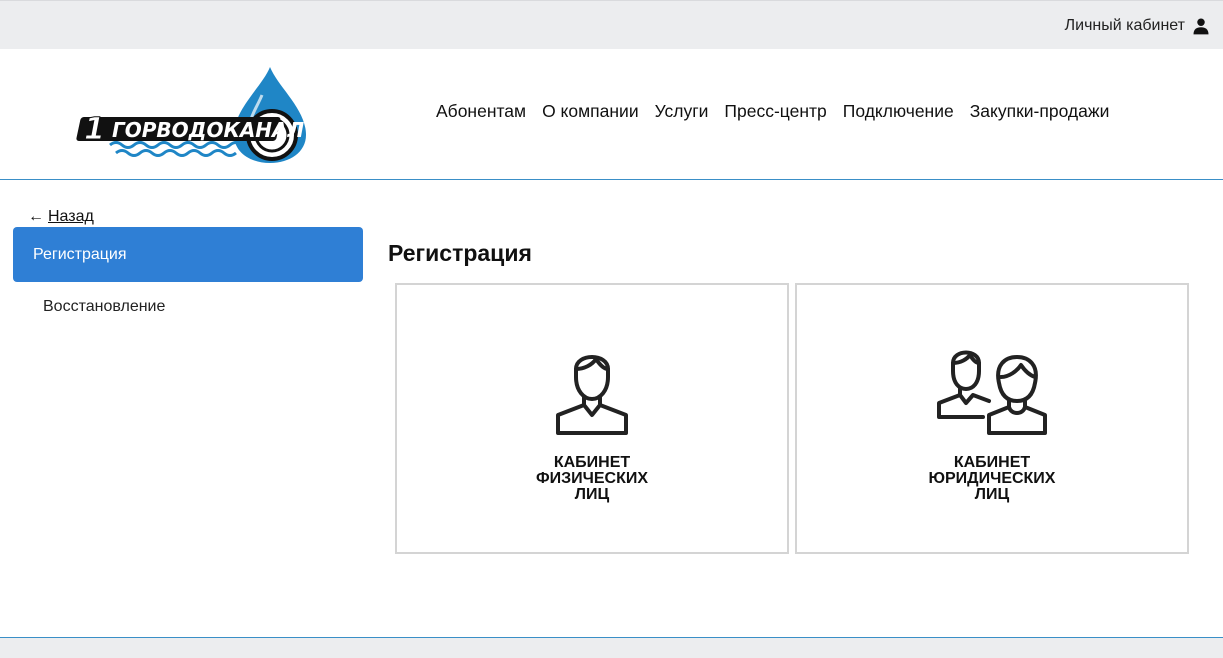 The width and height of the screenshot is (1223, 658). Describe the element at coordinates (611, 647) in the screenshot. I see `site-footer` at that location.